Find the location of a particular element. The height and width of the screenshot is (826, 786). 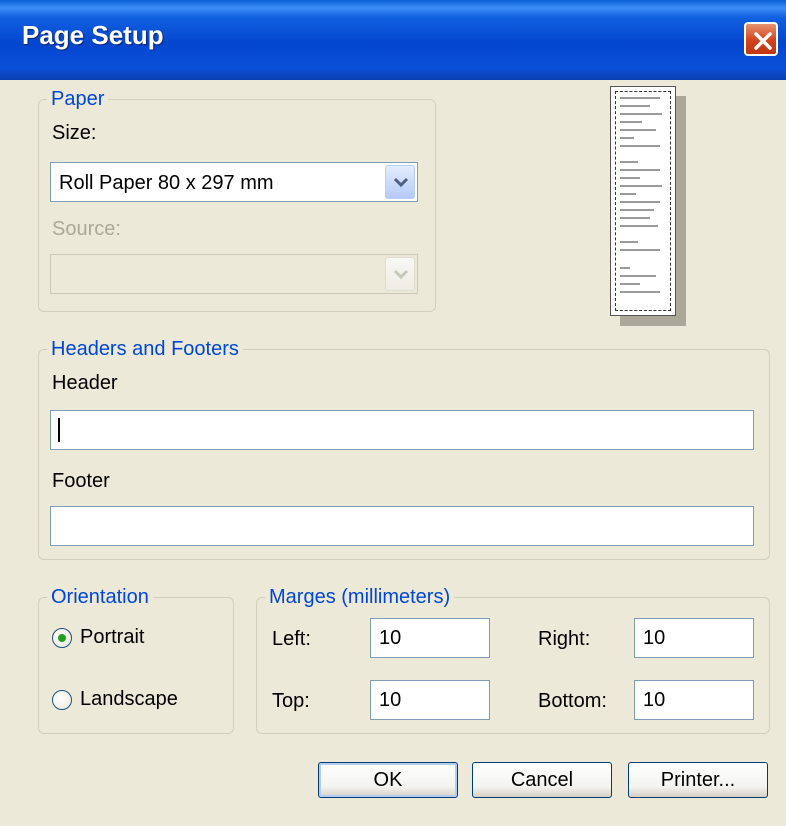

paper-legend: Paper is located at coordinates (78, 99).